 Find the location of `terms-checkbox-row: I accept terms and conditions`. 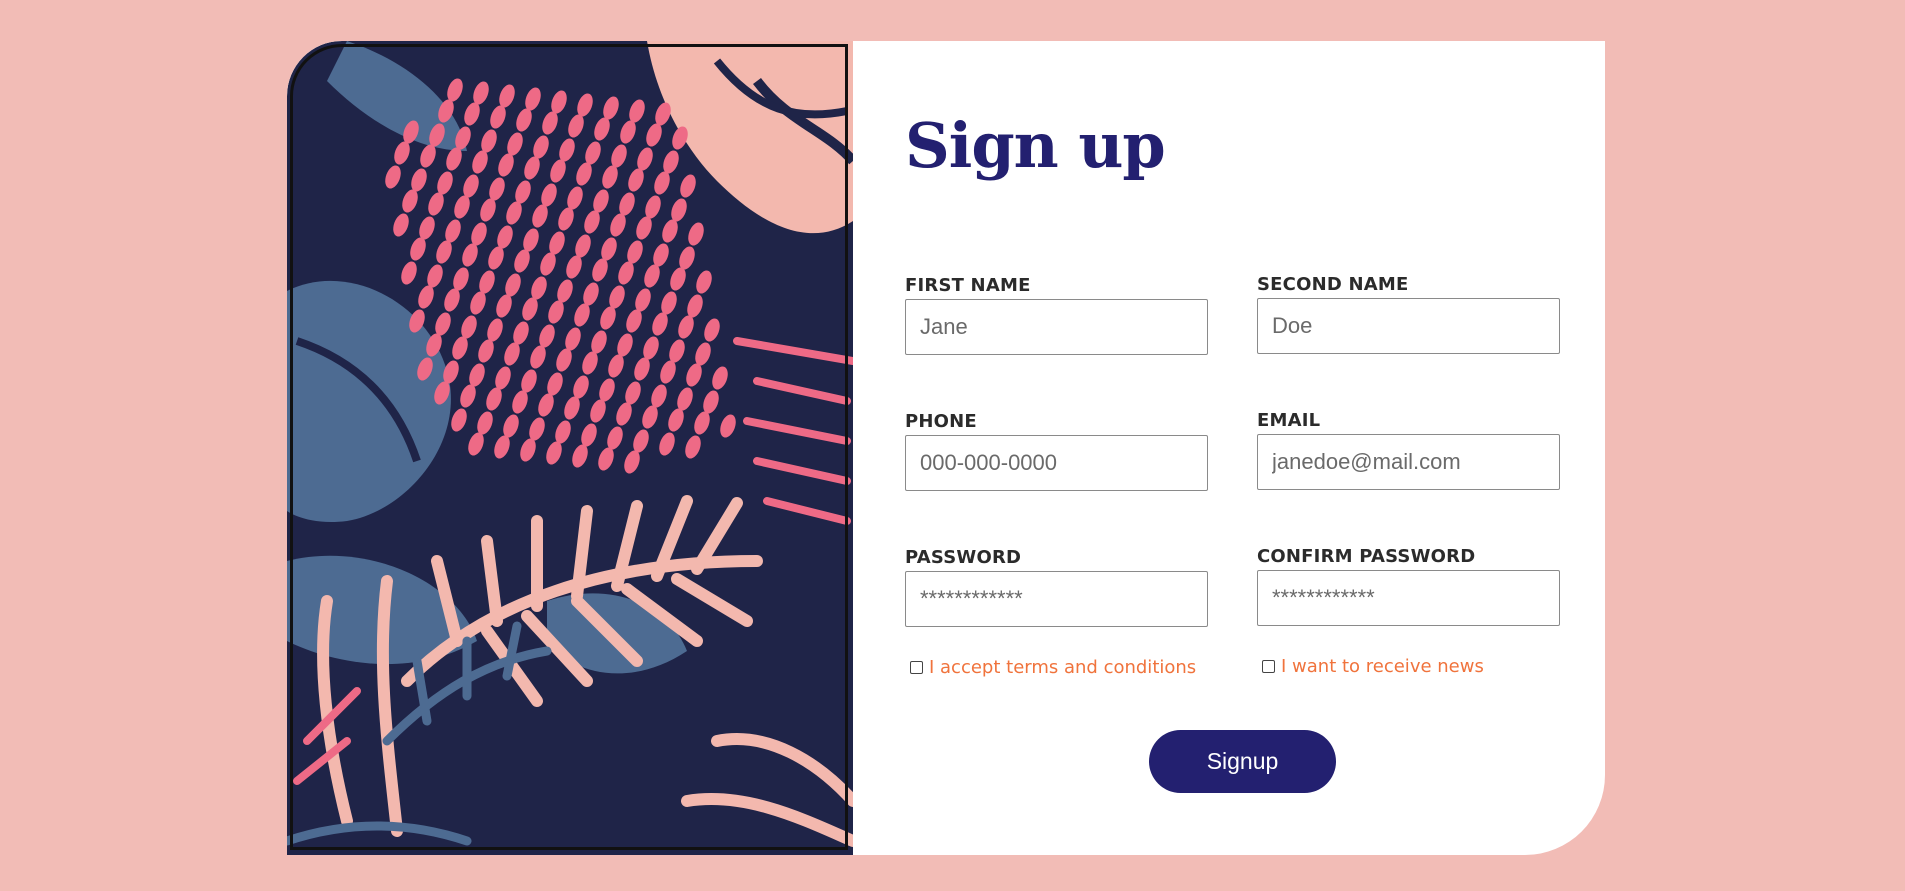

terms-checkbox-row: I accept terms and conditions is located at coordinates (1053, 667).